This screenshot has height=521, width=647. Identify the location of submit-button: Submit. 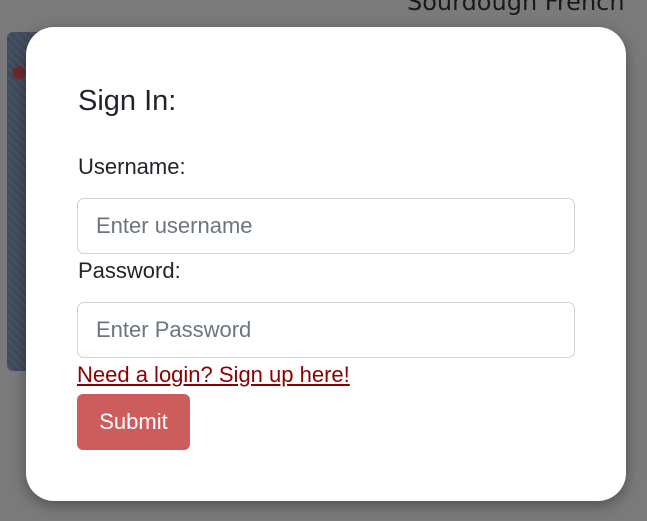
(133, 422).